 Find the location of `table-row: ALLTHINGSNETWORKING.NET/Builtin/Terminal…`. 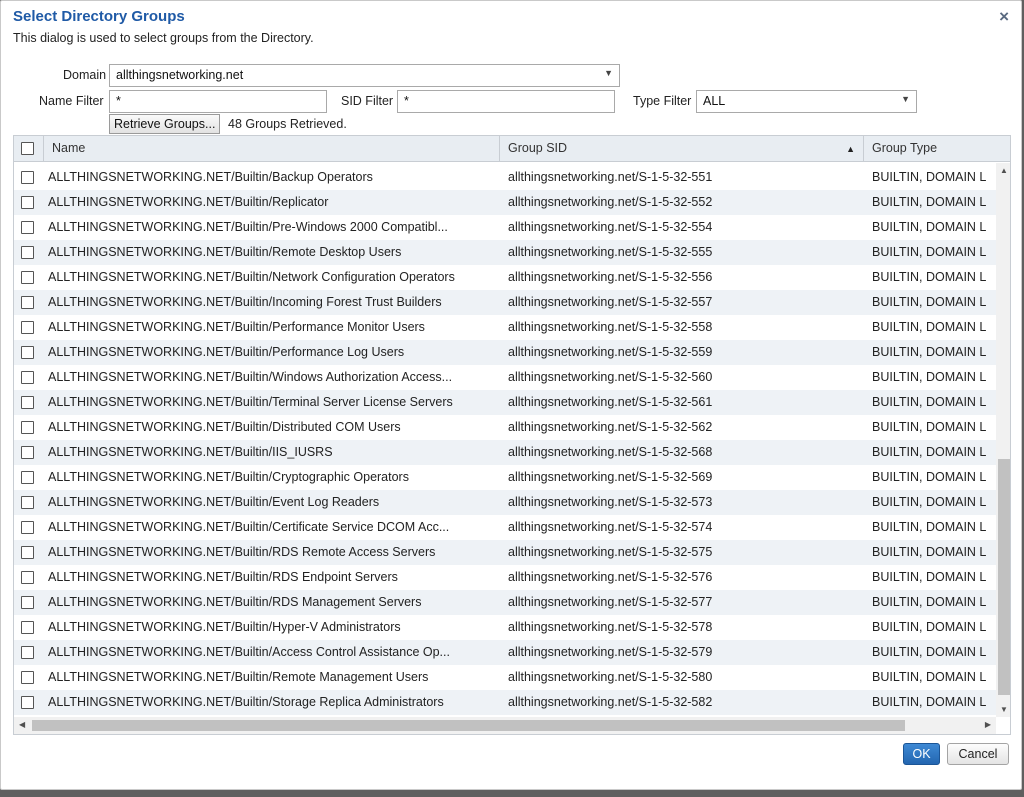

table-row: ALLTHINGSNETWORKING.NET/Builtin/Terminal… is located at coordinates (505, 402).